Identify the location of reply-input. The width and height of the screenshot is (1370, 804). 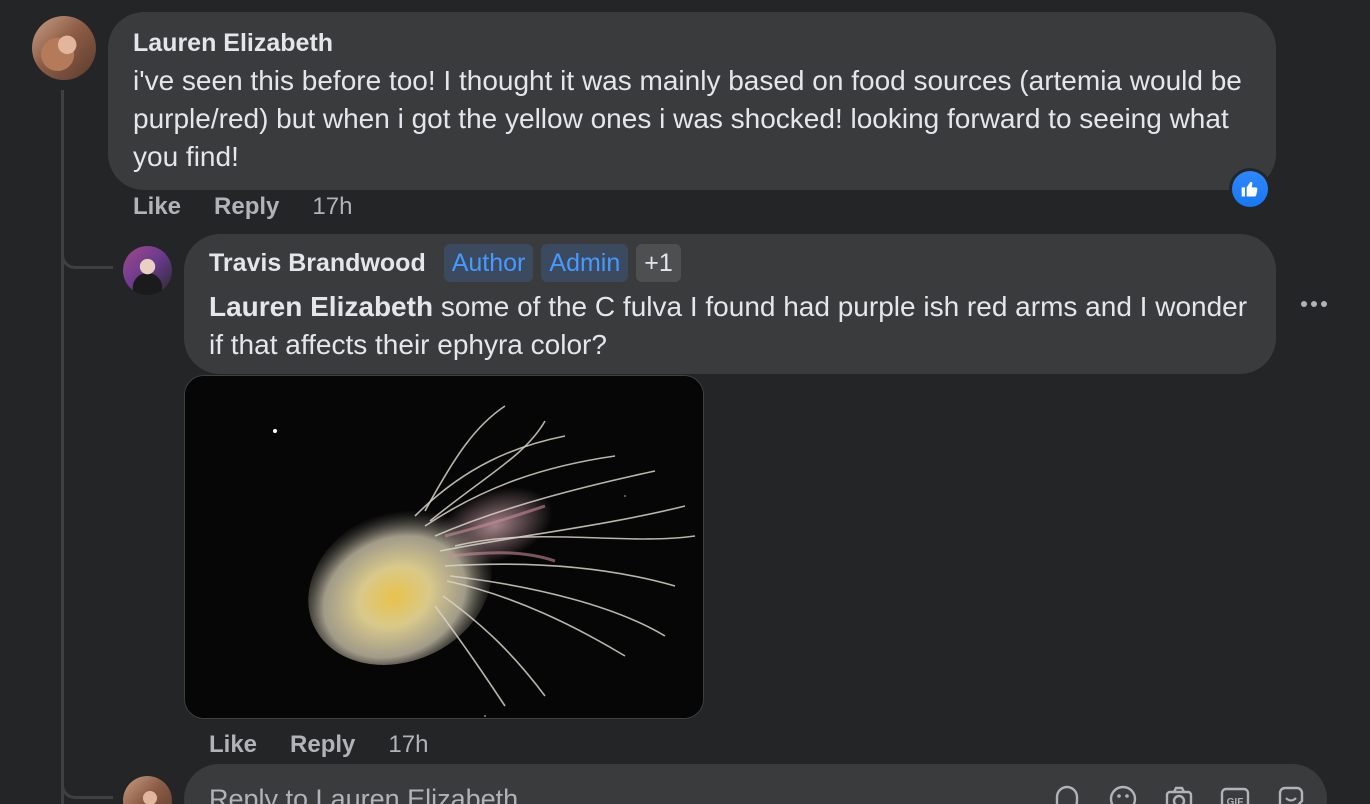
(559, 794).